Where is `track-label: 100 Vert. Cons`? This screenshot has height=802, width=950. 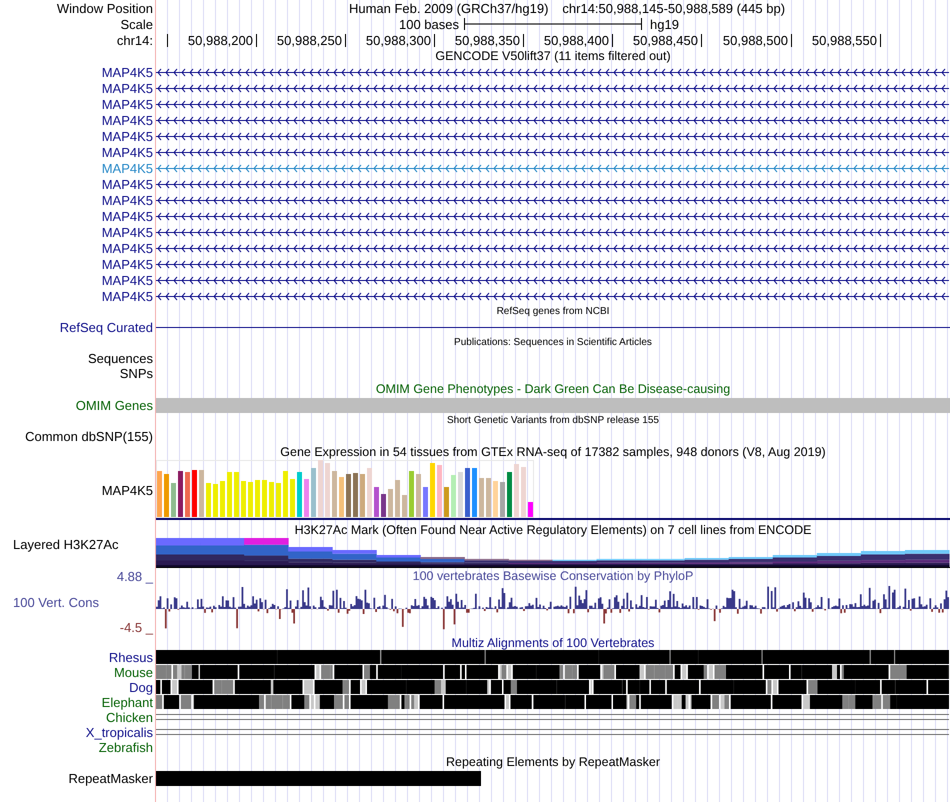
track-label: 100 Vert. Cons is located at coordinates (56, 602).